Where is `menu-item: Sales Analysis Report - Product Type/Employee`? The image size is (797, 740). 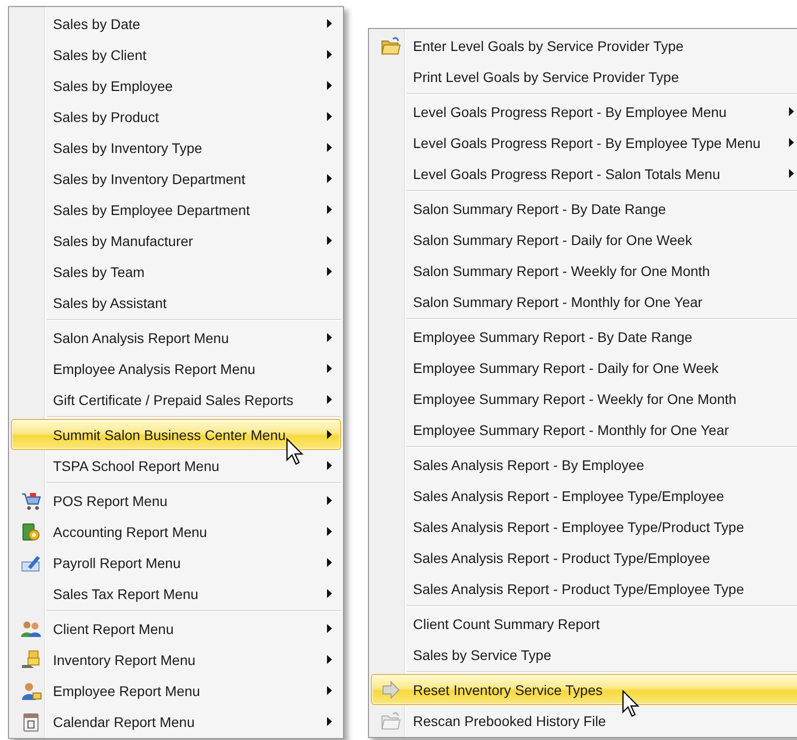 menu-item: Sales Analysis Report - Product Type/Employee is located at coordinates (584, 557).